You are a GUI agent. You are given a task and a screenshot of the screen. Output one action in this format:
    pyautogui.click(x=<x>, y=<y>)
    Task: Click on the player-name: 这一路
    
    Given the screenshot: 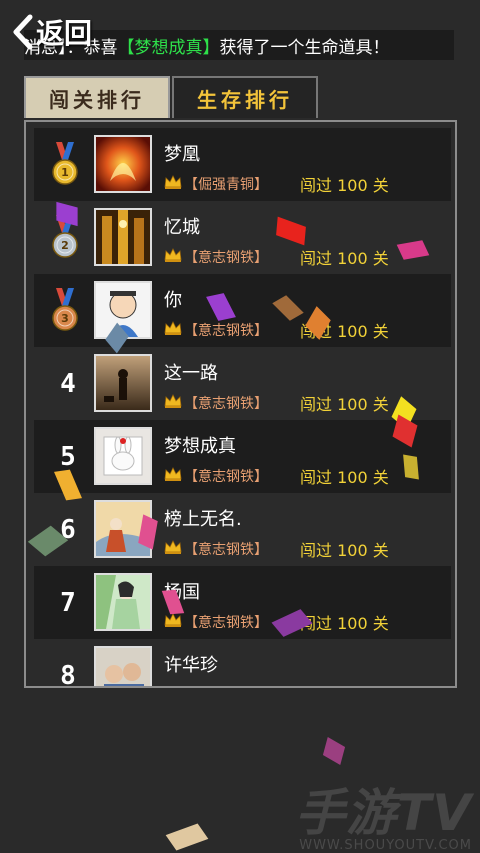 What is the action you would take?
    pyautogui.click(x=191, y=373)
    